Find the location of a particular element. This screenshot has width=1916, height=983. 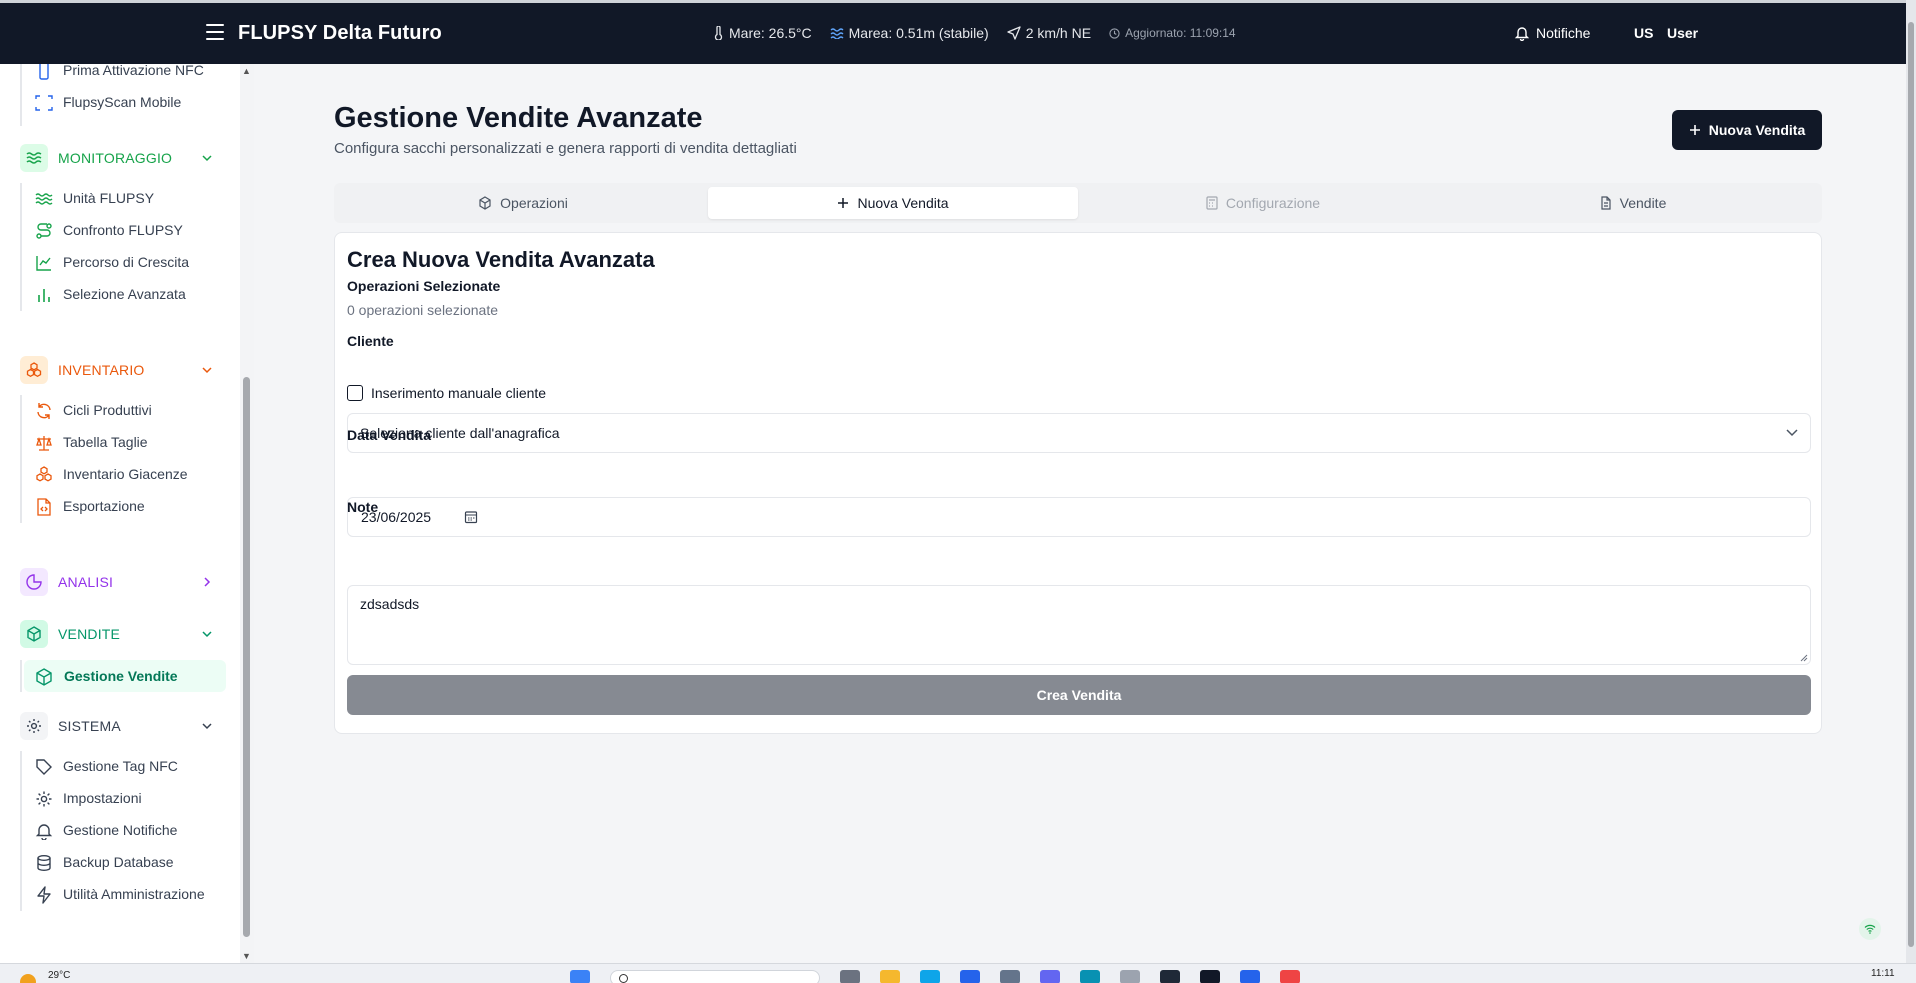

section-label: MONITORAGGIO is located at coordinates (115, 158).